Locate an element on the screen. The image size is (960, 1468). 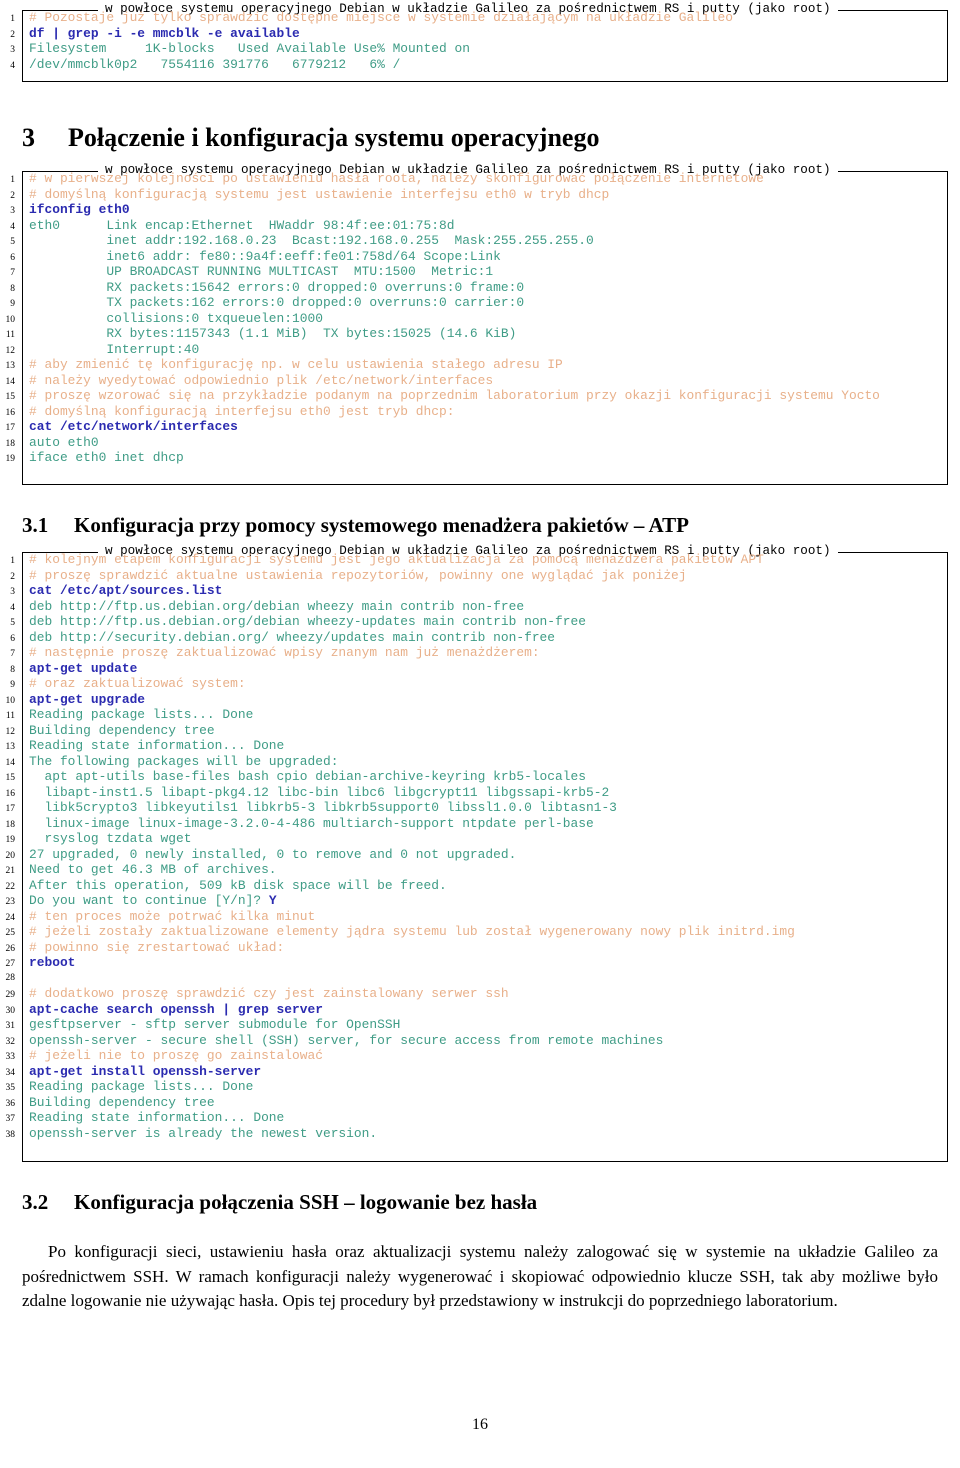
code-line: 27 reboot is located at coordinates (480, 963).